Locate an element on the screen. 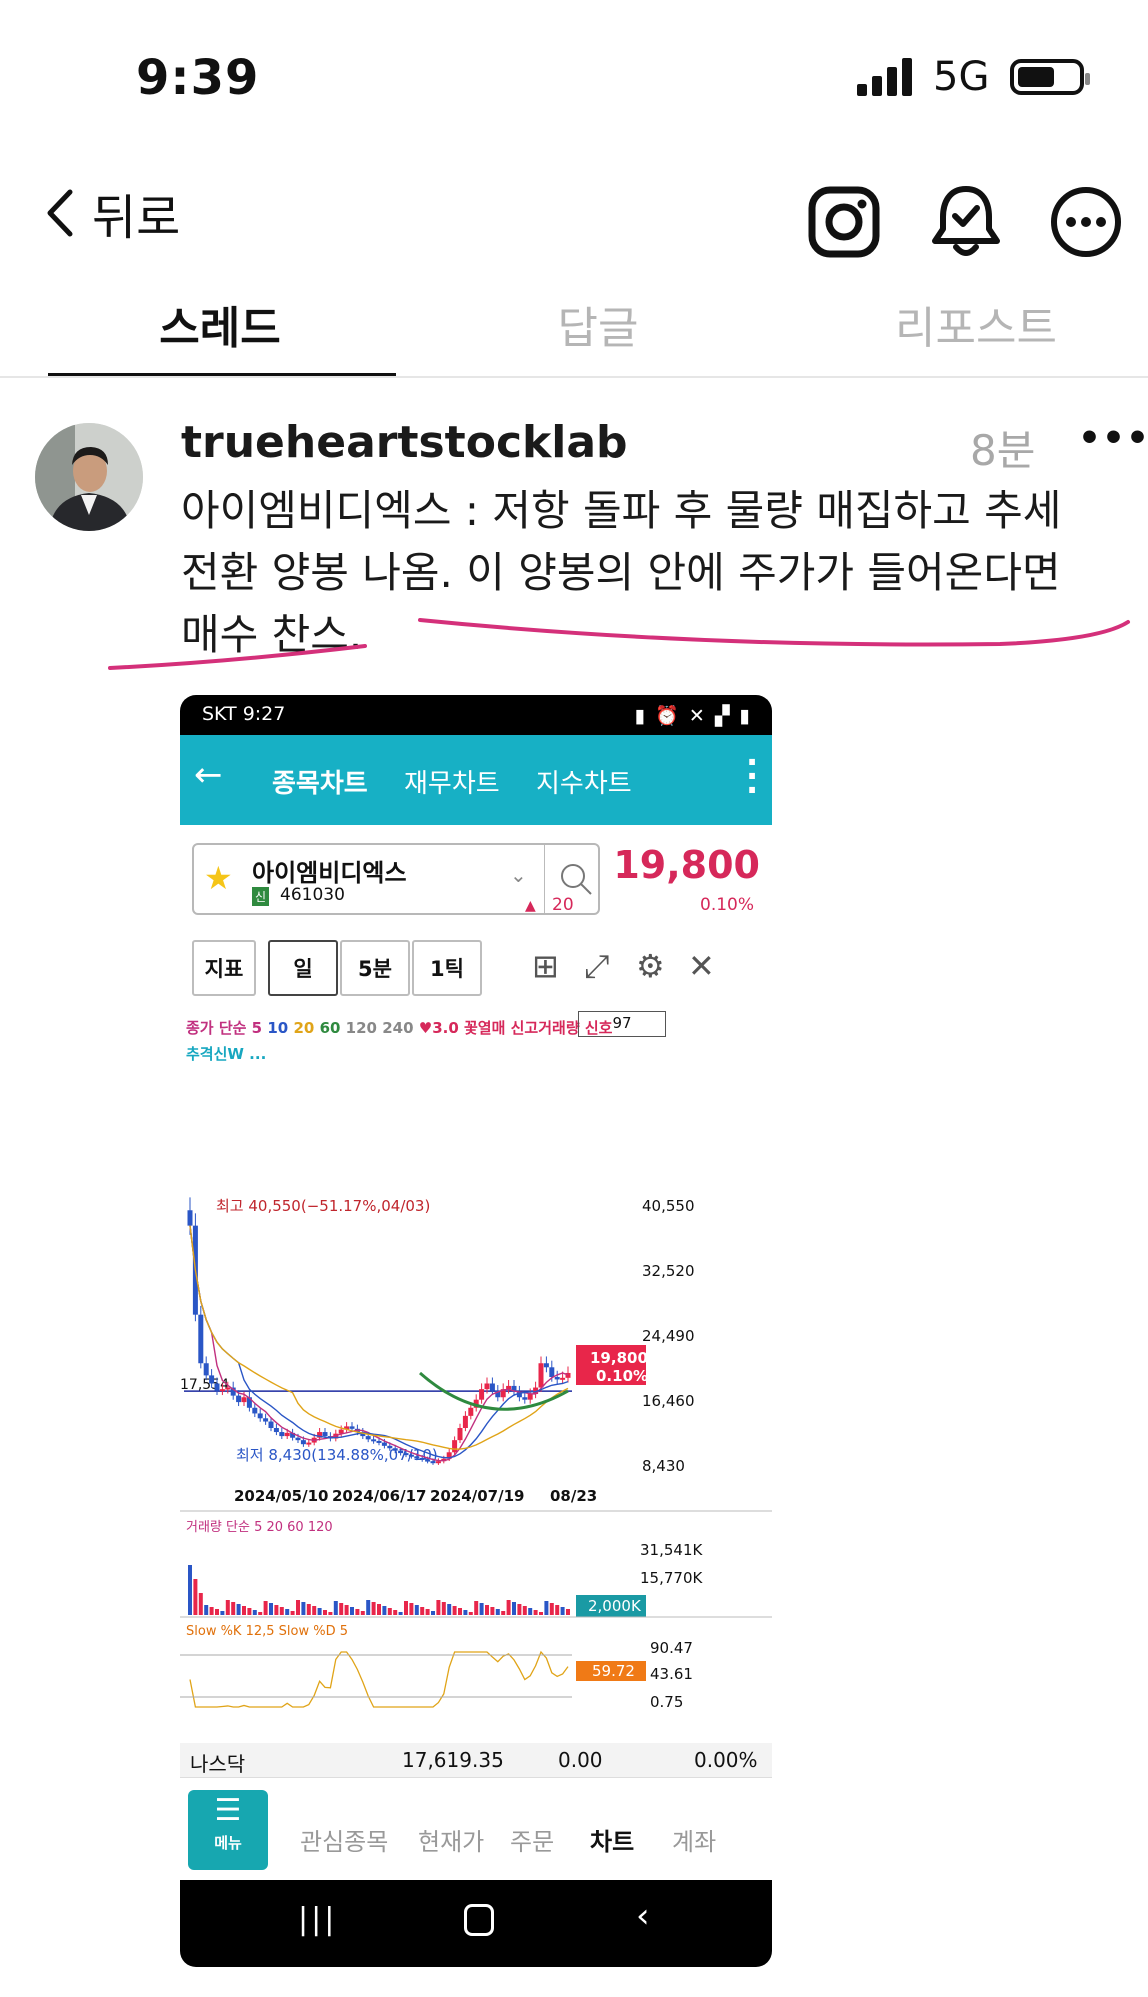  tab-threads: 스레드 is located at coordinates (220, 324).